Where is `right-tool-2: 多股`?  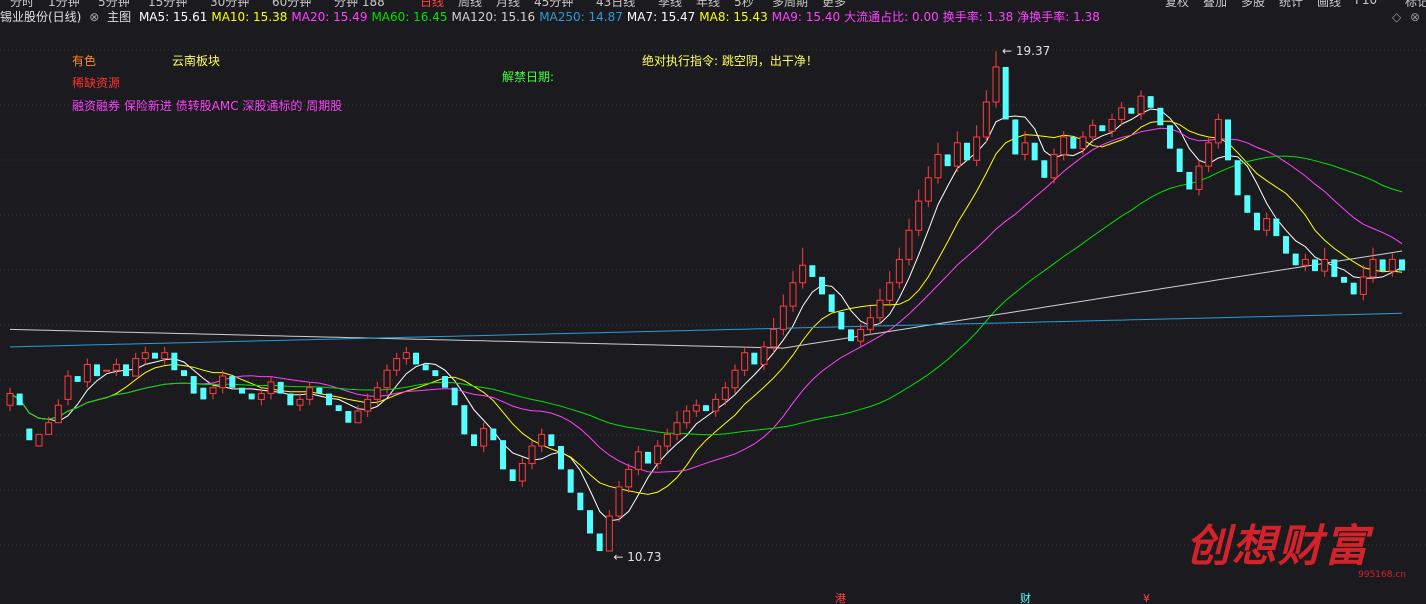 right-tool-2: 多股 is located at coordinates (1253, 3).